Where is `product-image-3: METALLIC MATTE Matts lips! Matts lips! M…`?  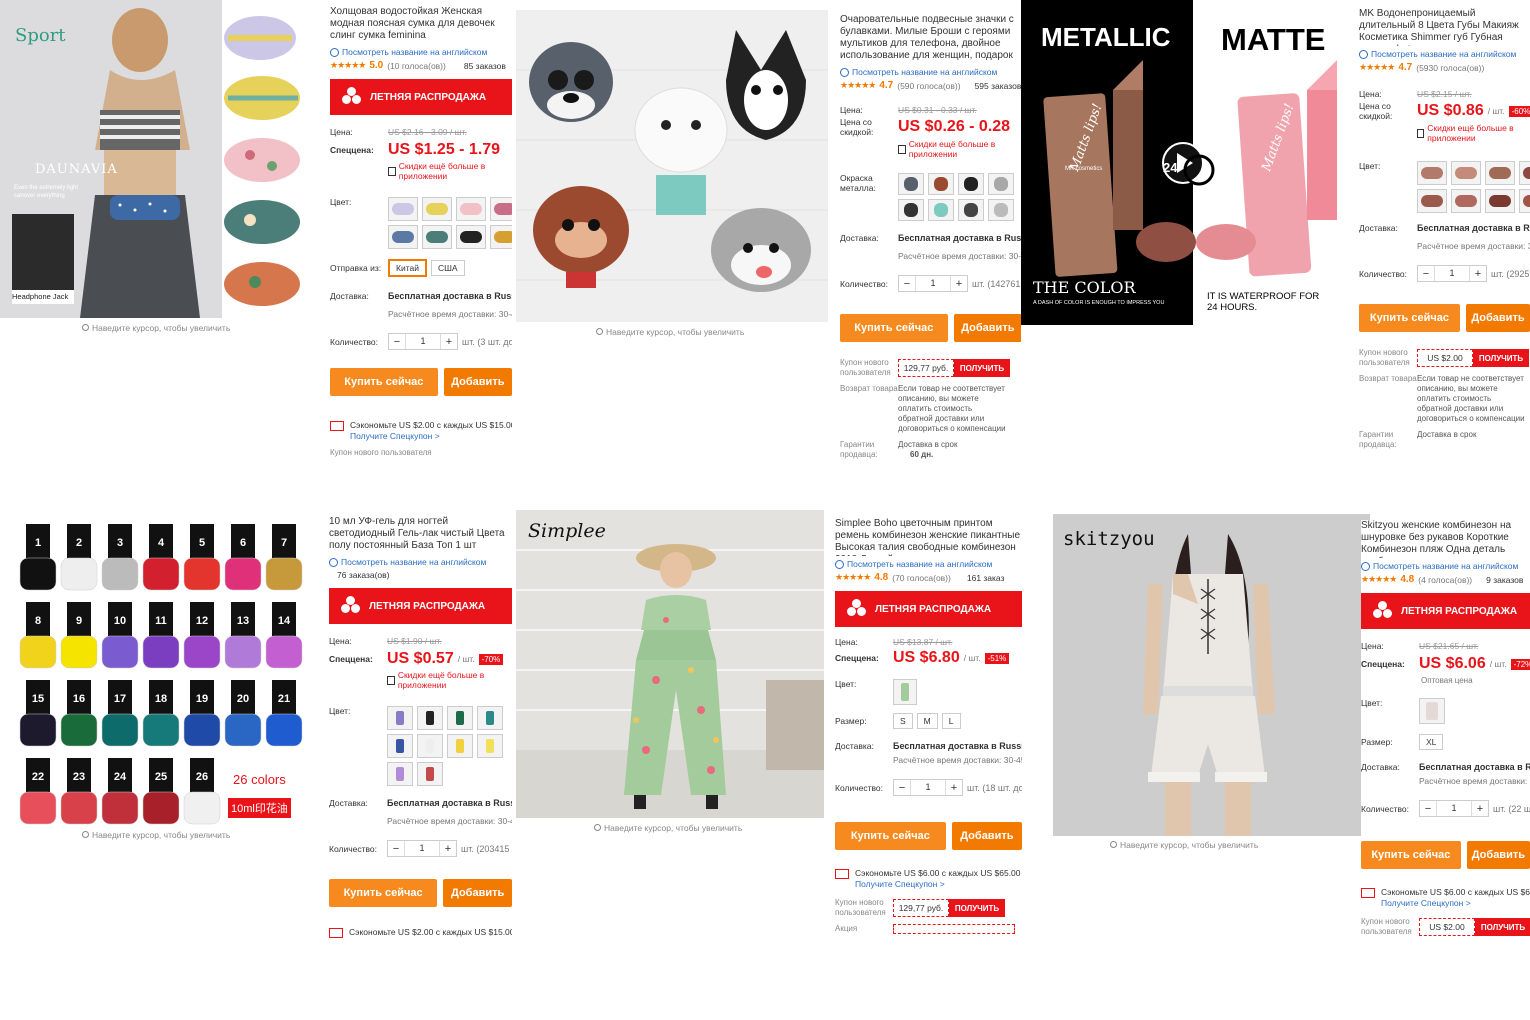
product-image-3: METALLIC MATTE Matts lips! Matts lips! M… is located at coordinates (1183, 162).